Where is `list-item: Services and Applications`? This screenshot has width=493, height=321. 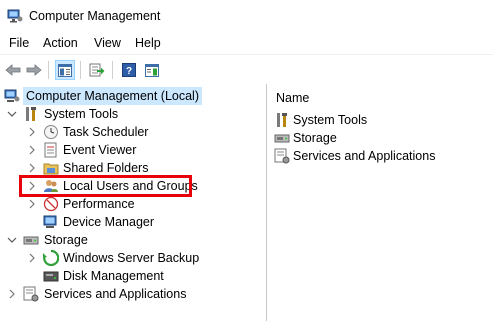
list-item: Services and Applications is located at coordinates (382, 156).